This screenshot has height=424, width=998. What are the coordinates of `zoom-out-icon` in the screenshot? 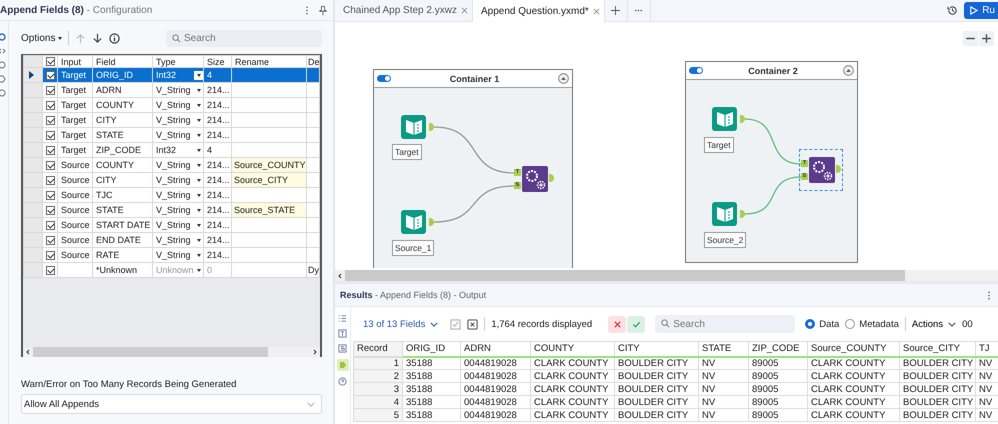 It's located at (970, 38).